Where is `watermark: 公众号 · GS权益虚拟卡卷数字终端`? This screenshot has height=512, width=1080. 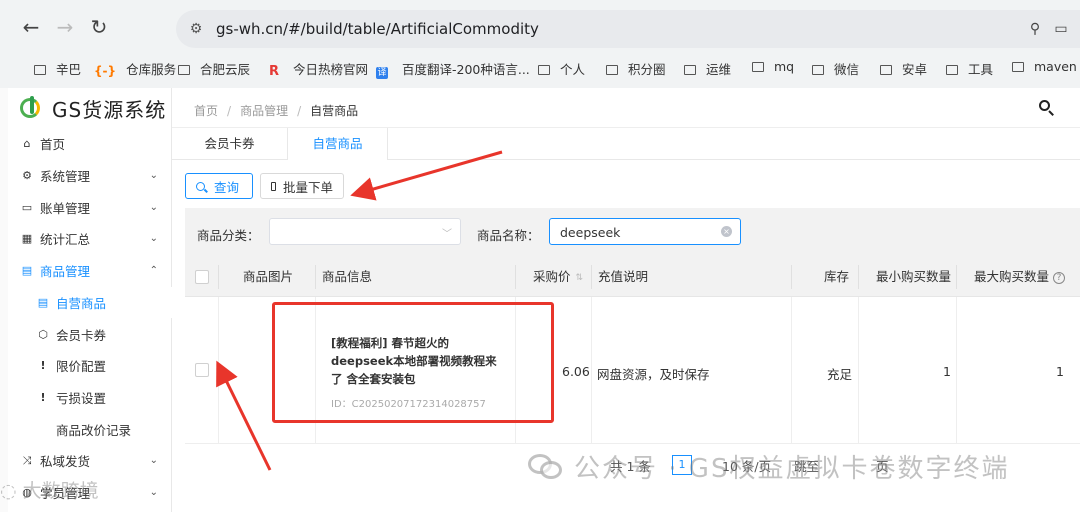 watermark: 公众号 · GS权益虚拟卡卷数字终端 is located at coordinates (768, 466).